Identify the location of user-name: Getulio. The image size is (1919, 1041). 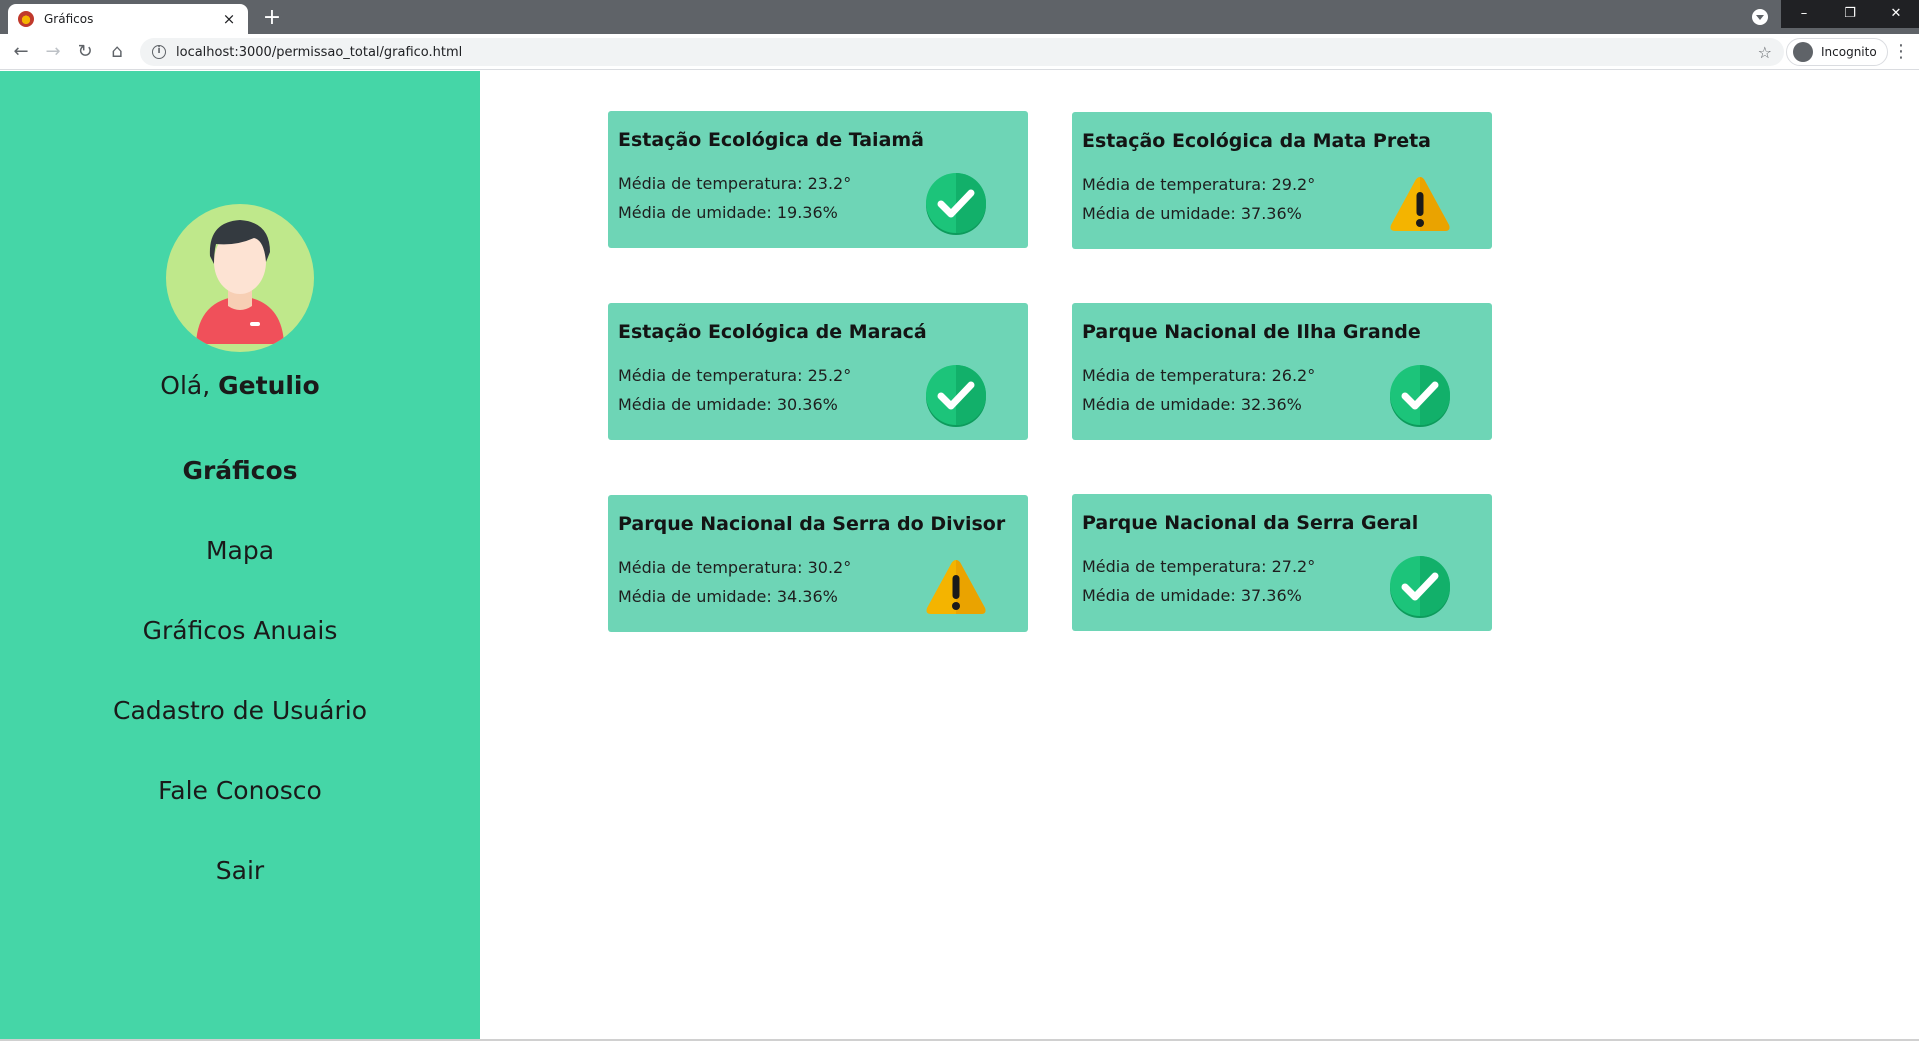
(269, 385).